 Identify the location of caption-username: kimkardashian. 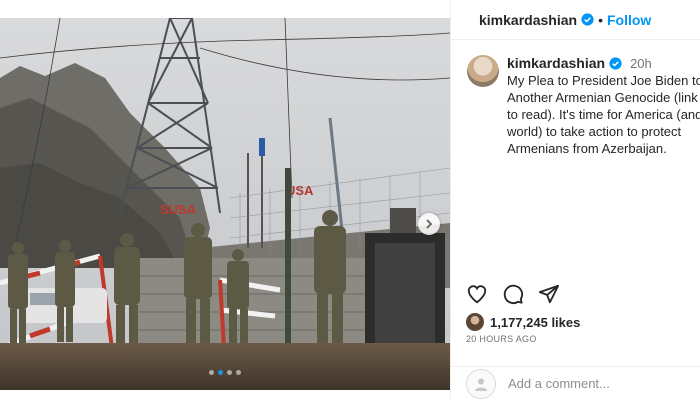
(556, 63).